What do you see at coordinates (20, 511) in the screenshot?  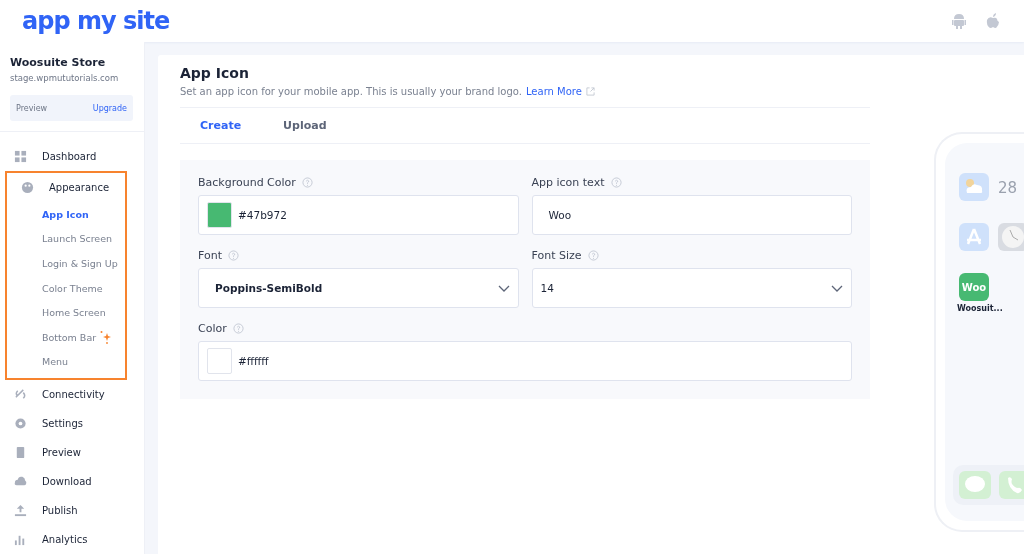 I see `upload-icon` at bounding box center [20, 511].